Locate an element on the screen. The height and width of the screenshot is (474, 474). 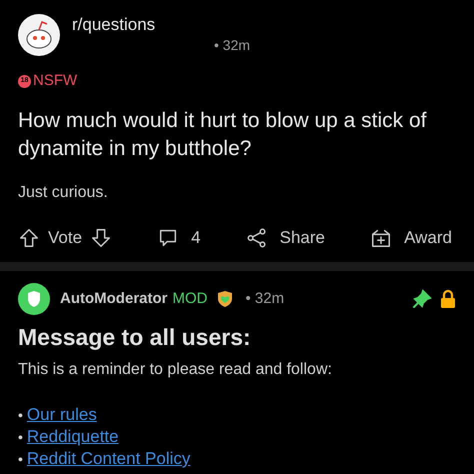
post-time: • 32m is located at coordinates (231, 46).